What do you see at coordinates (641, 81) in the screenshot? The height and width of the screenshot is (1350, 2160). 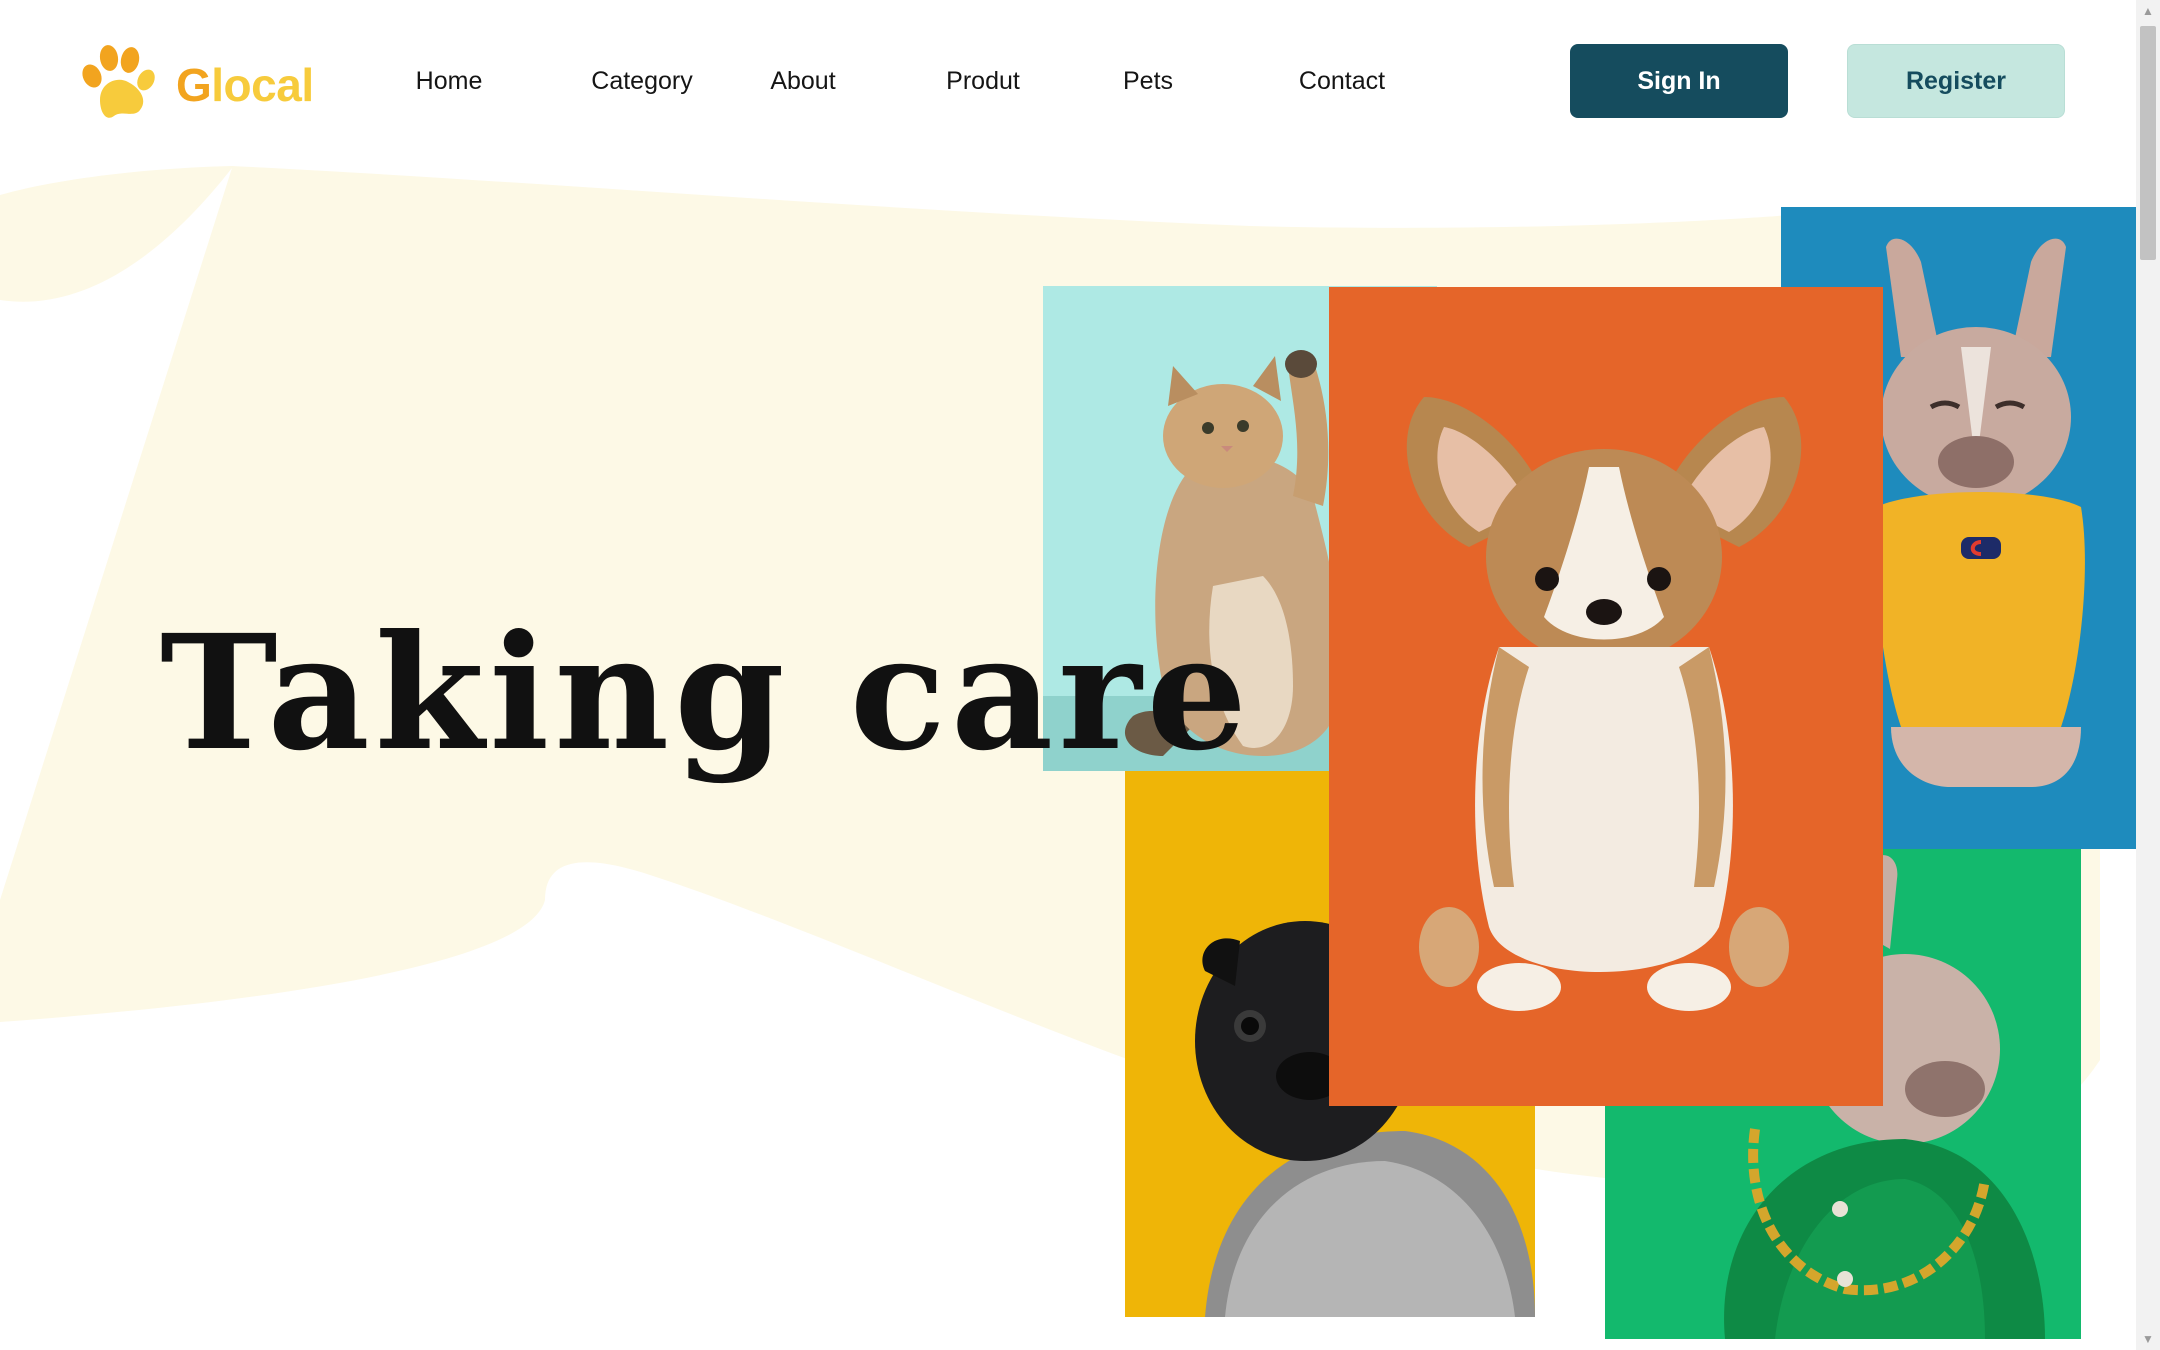 I see `nav-item-category: Category` at bounding box center [641, 81].